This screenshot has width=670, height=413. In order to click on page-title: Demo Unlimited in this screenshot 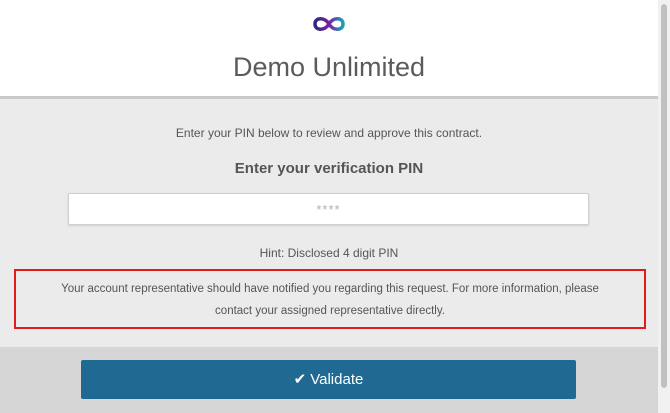, I will do `click(329, 67)`.